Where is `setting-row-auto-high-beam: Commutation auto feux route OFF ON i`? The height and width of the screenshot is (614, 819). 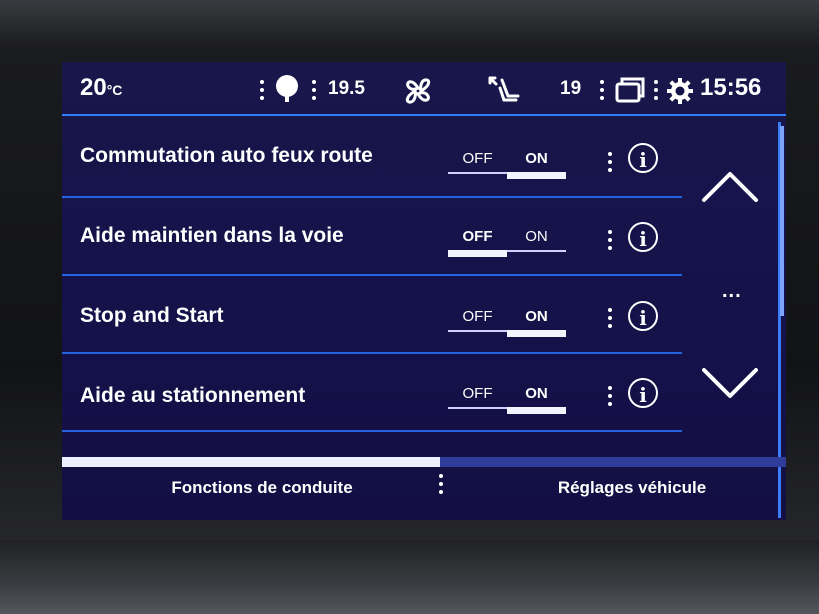
setting-row-auto-high-beam: Commutation auto feux route OFF ON i is located at coordinates (372, 158).